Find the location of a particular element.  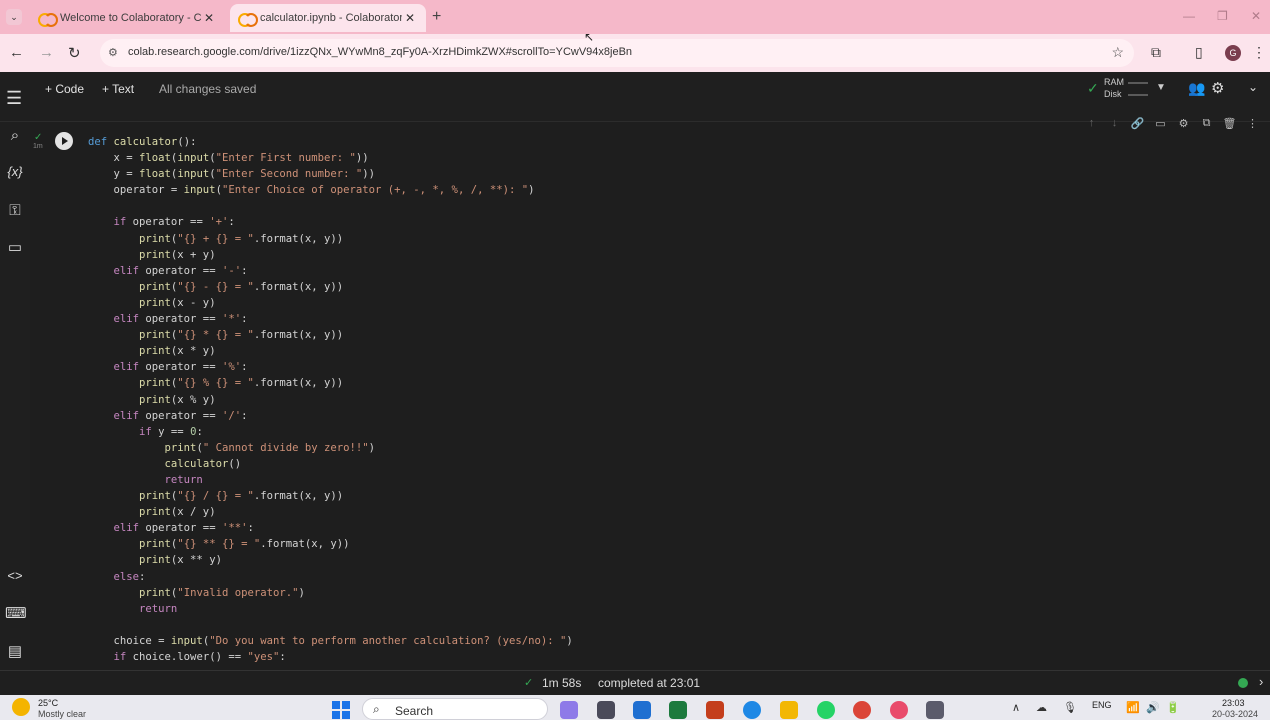

save-status: All changes saved is located at coordinates (208, 89).